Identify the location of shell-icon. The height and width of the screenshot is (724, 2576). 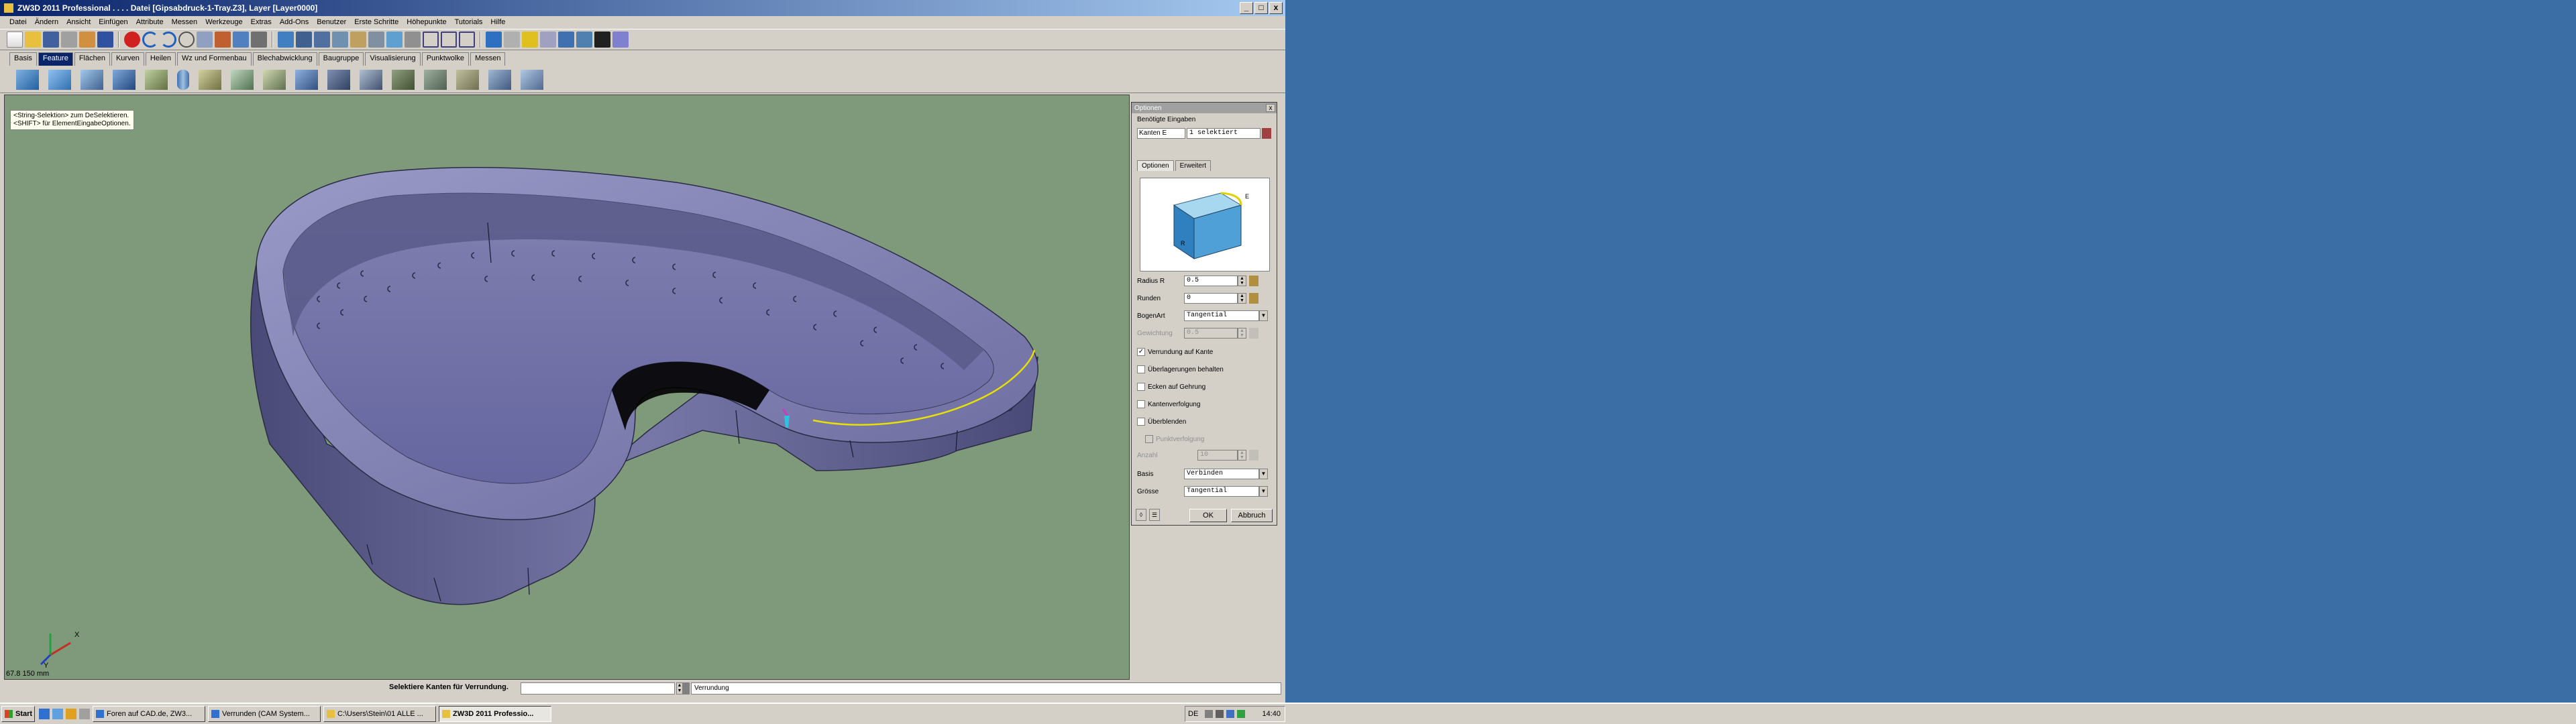
(242, 79).